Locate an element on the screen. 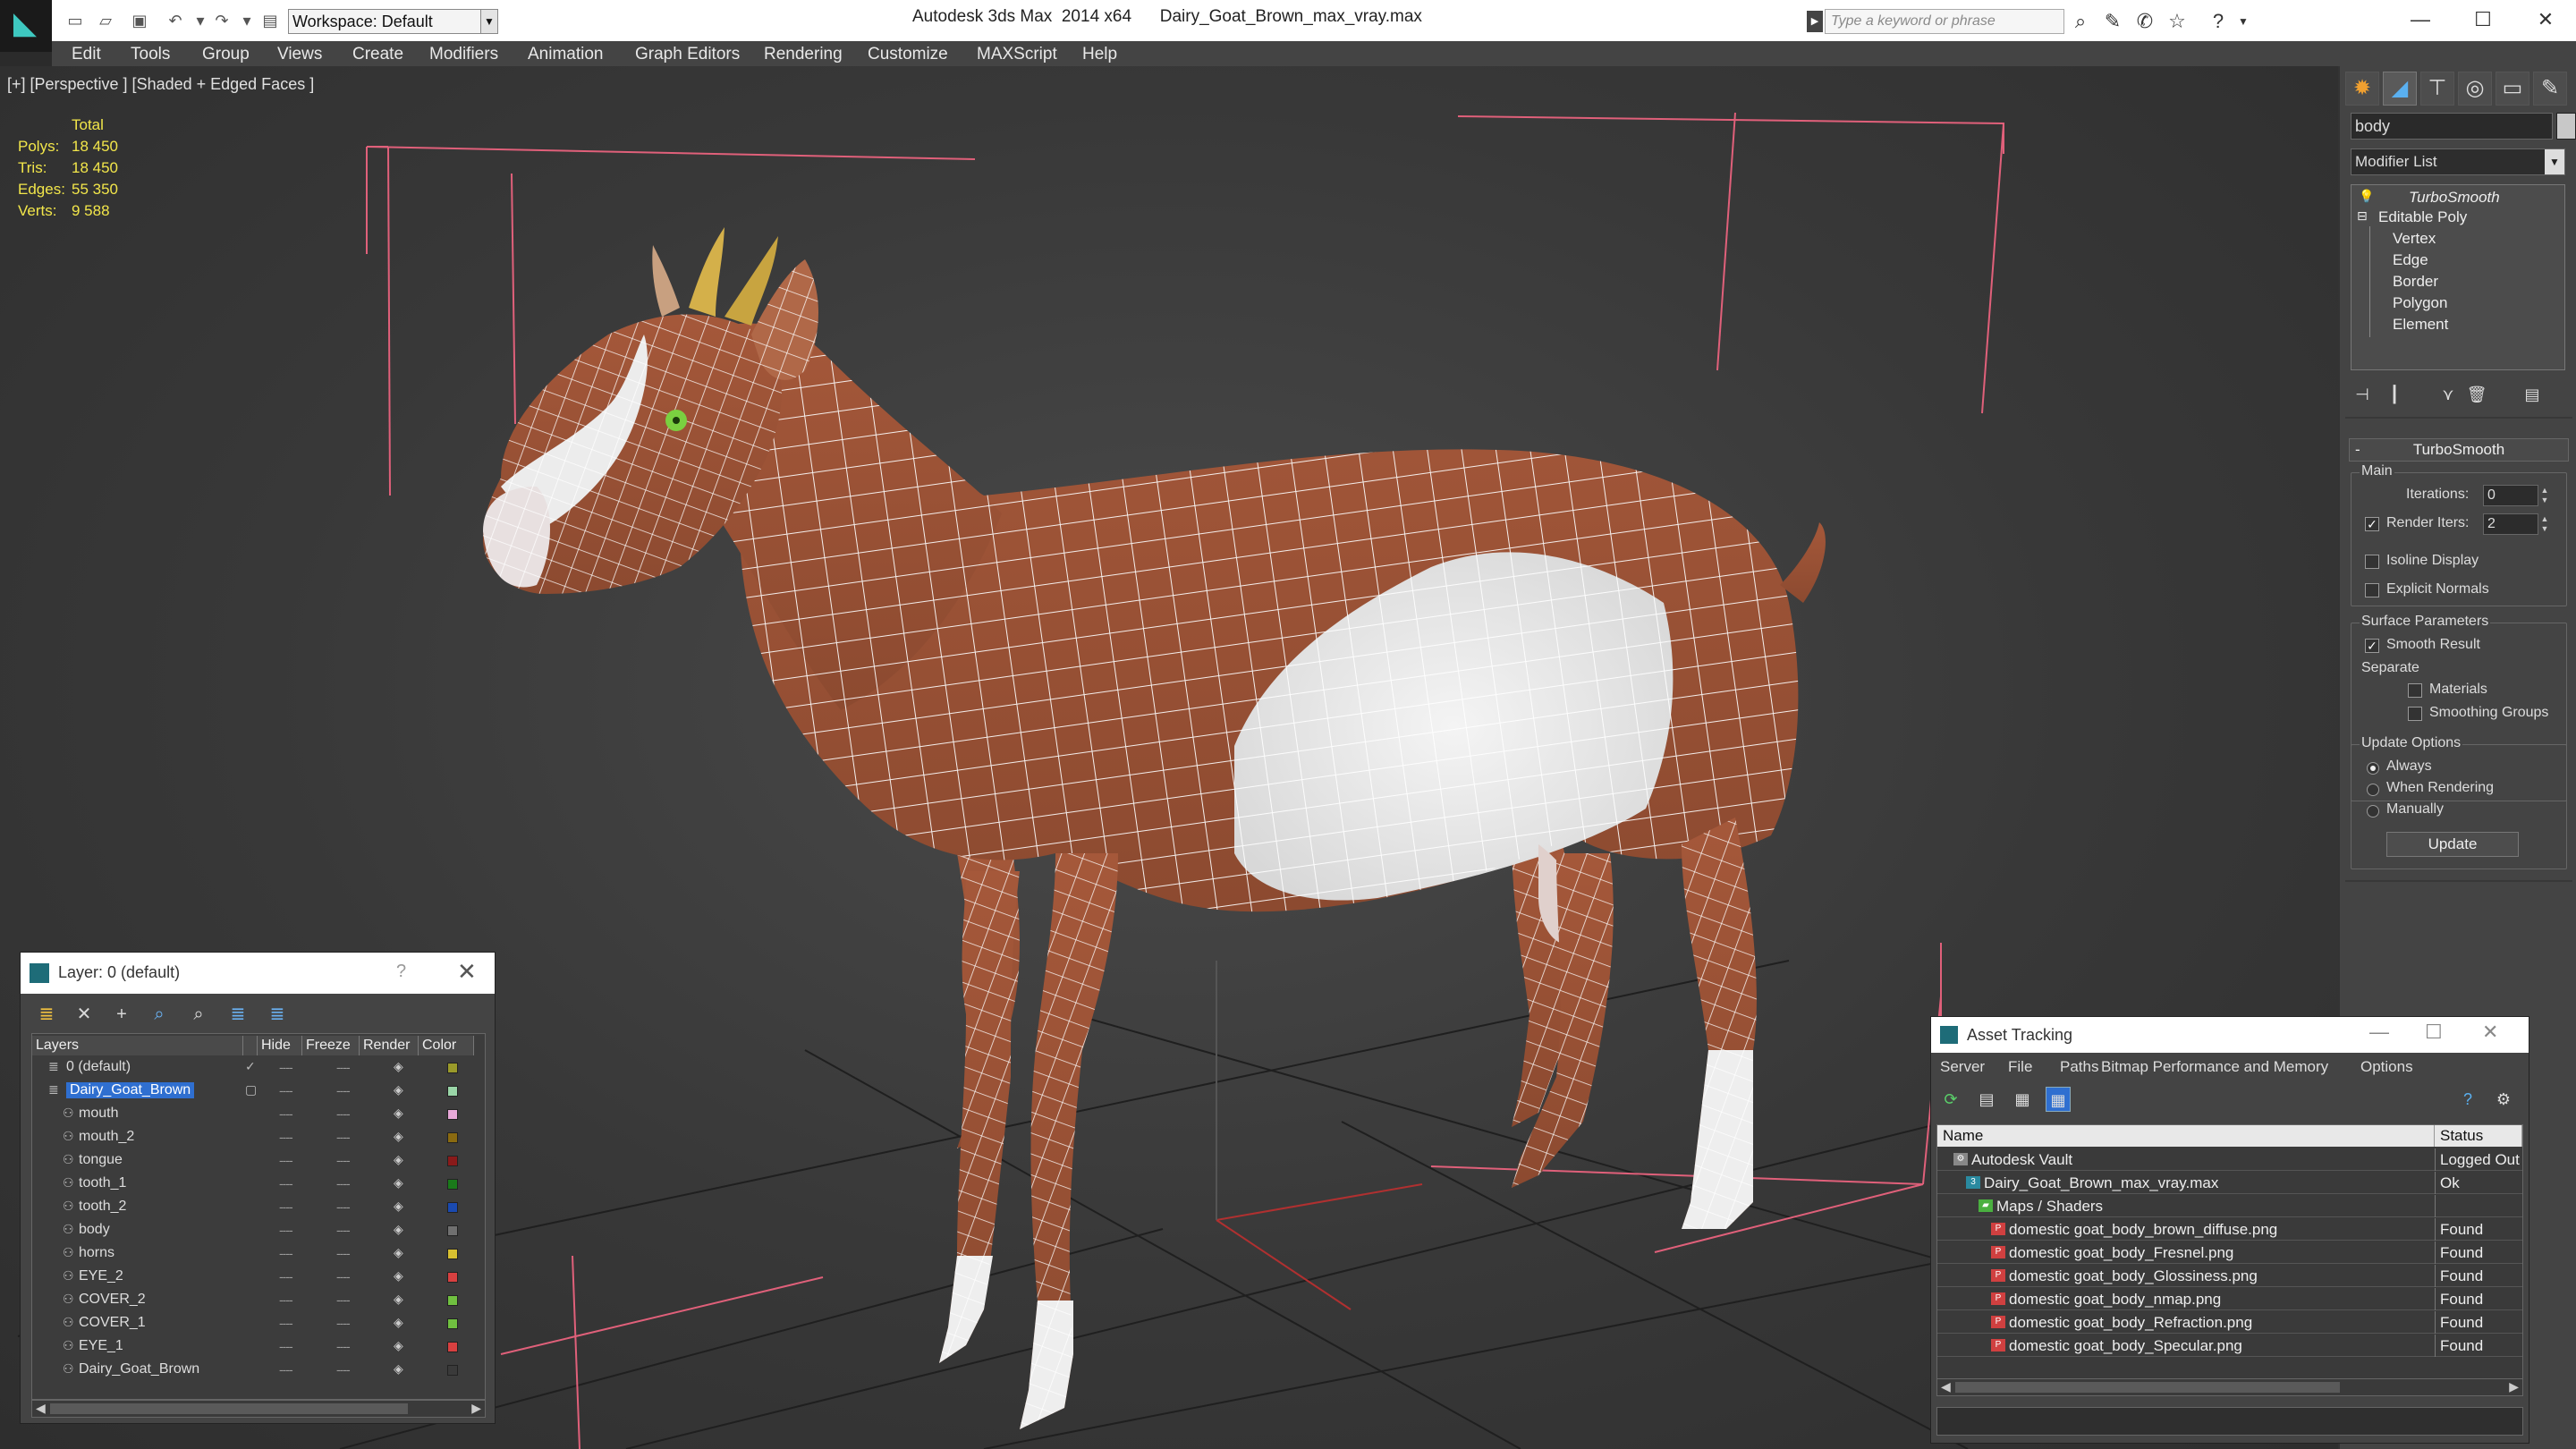 The image size is (2576, 1449). spinner-arrows-icon: ▲ ▼ is located at coordinates (2544, 524).